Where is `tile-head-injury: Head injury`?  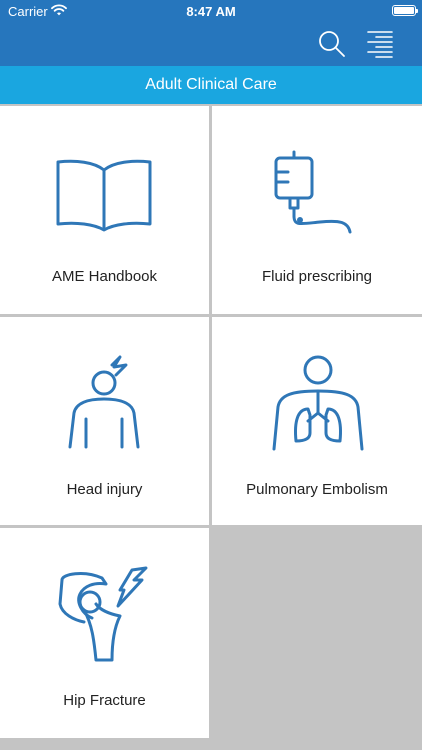 tile-head-injury: Head injury is located at coordinates (104, 421).